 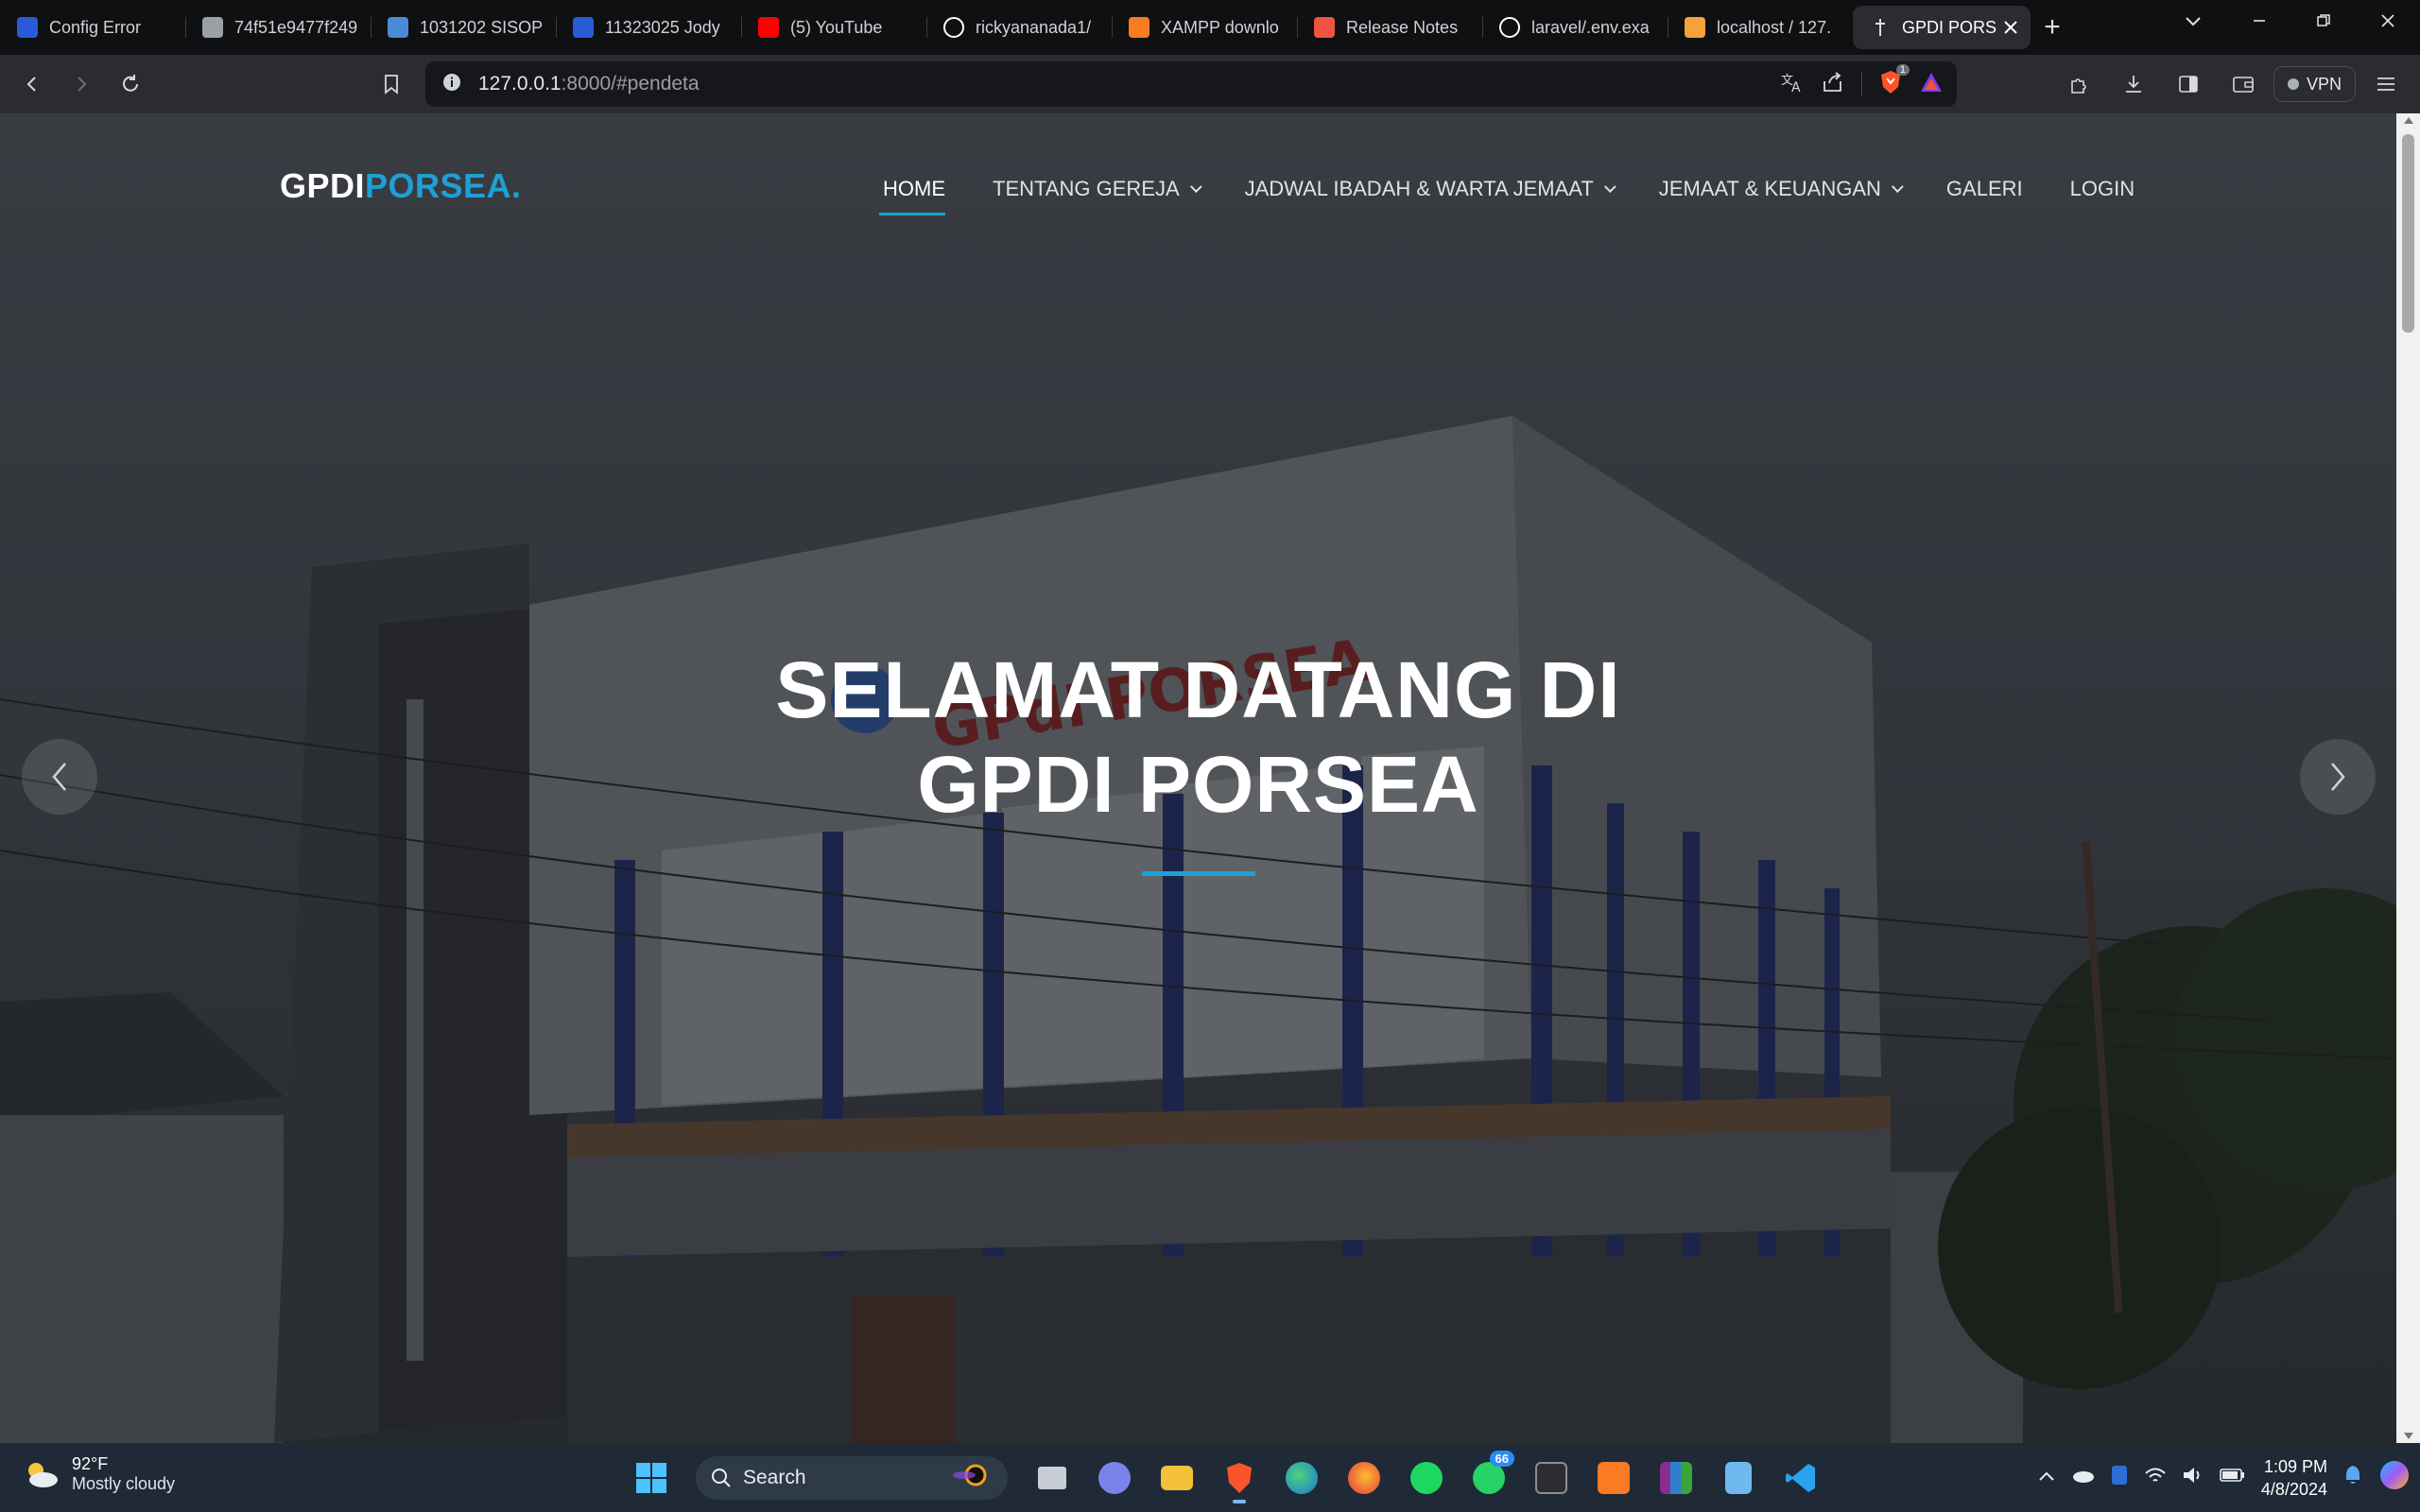 What do you see at coordinates (1114, 1478) in the screenshot?
I see `meet-chat-icon` at bounding box center [1114, 1478].